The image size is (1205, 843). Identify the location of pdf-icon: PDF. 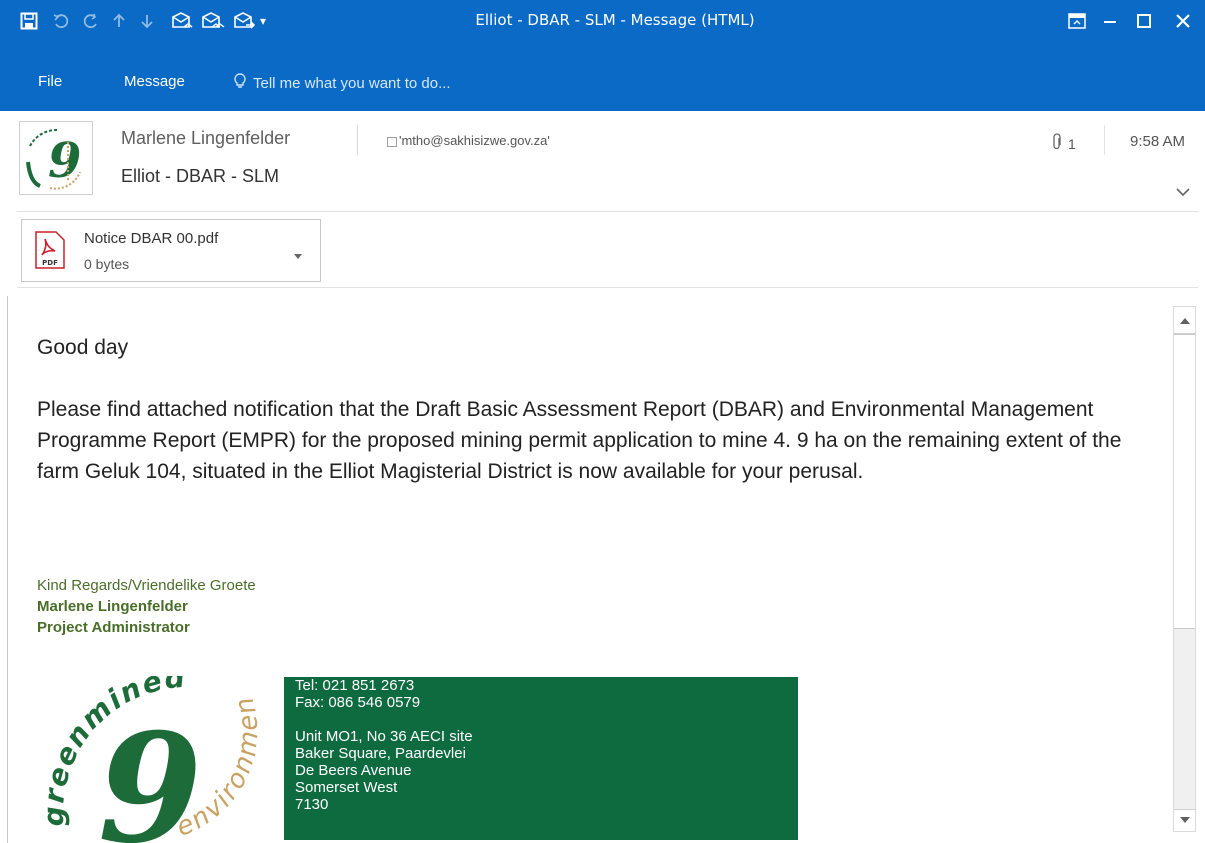
(50, 252).